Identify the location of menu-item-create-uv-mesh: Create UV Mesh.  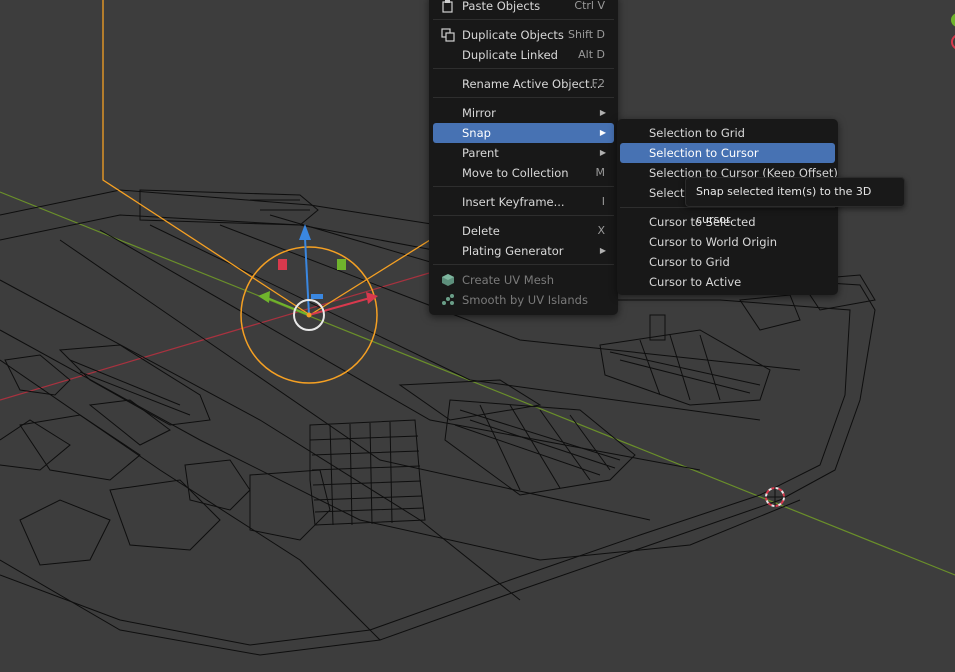
(523, 280).